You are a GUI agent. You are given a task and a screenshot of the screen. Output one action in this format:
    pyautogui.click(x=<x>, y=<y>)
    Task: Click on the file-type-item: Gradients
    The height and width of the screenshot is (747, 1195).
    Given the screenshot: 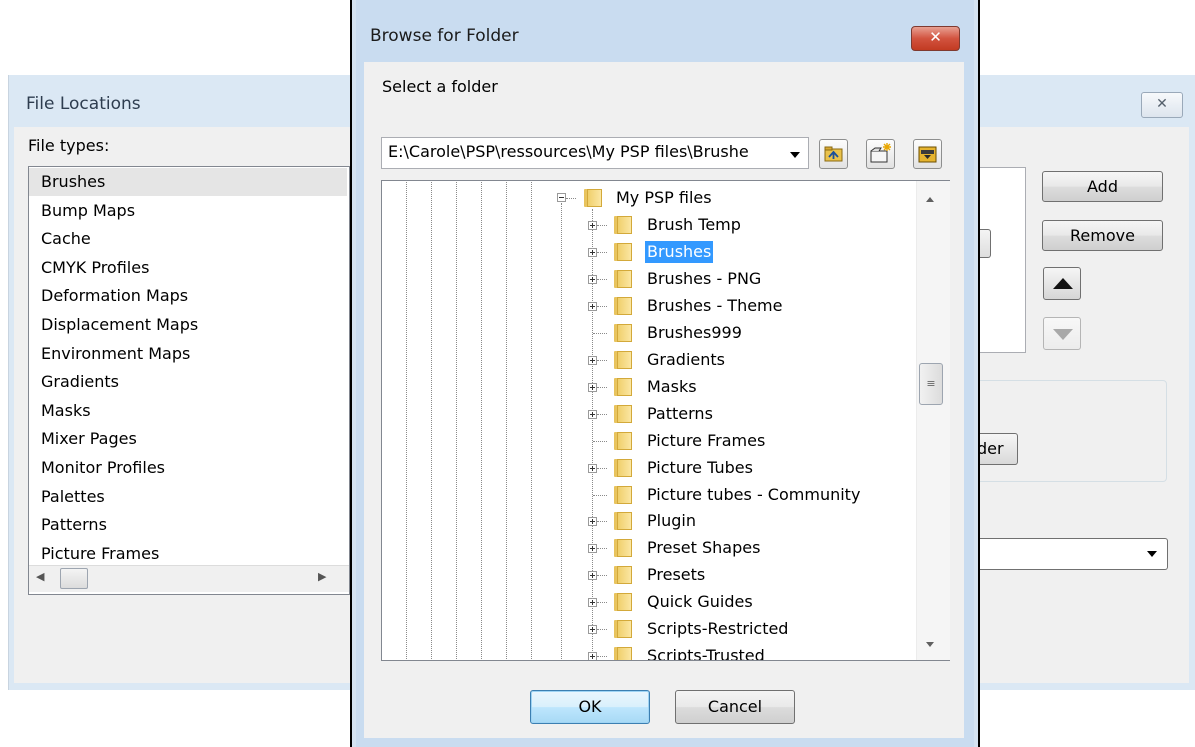 What is the action you would take?
    pyautogui.click(x=188, y=382)
    